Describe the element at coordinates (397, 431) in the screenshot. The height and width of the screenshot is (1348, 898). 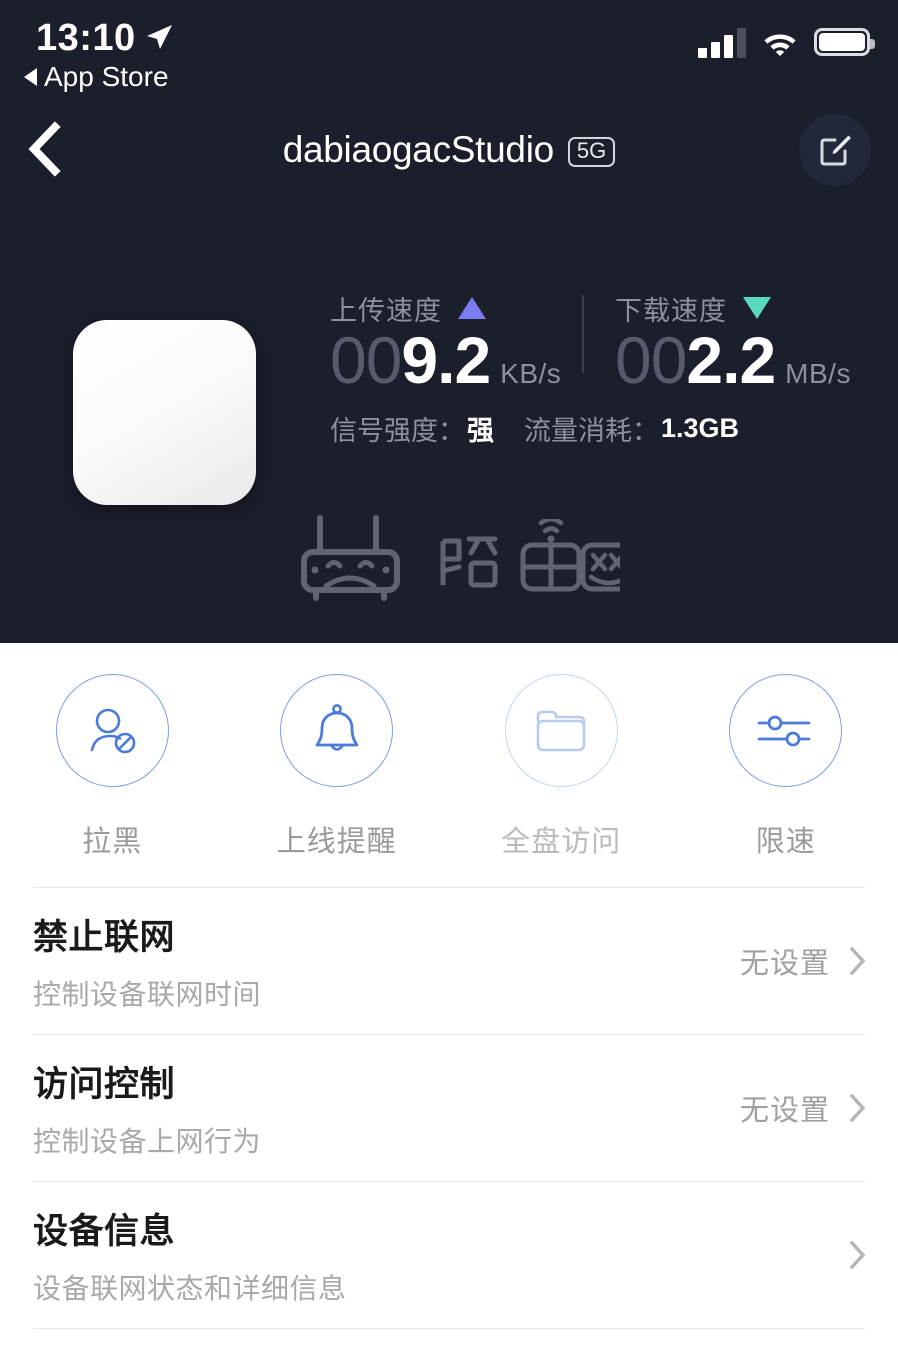
I see `signal-strength-label: 信号强度：` at that location.